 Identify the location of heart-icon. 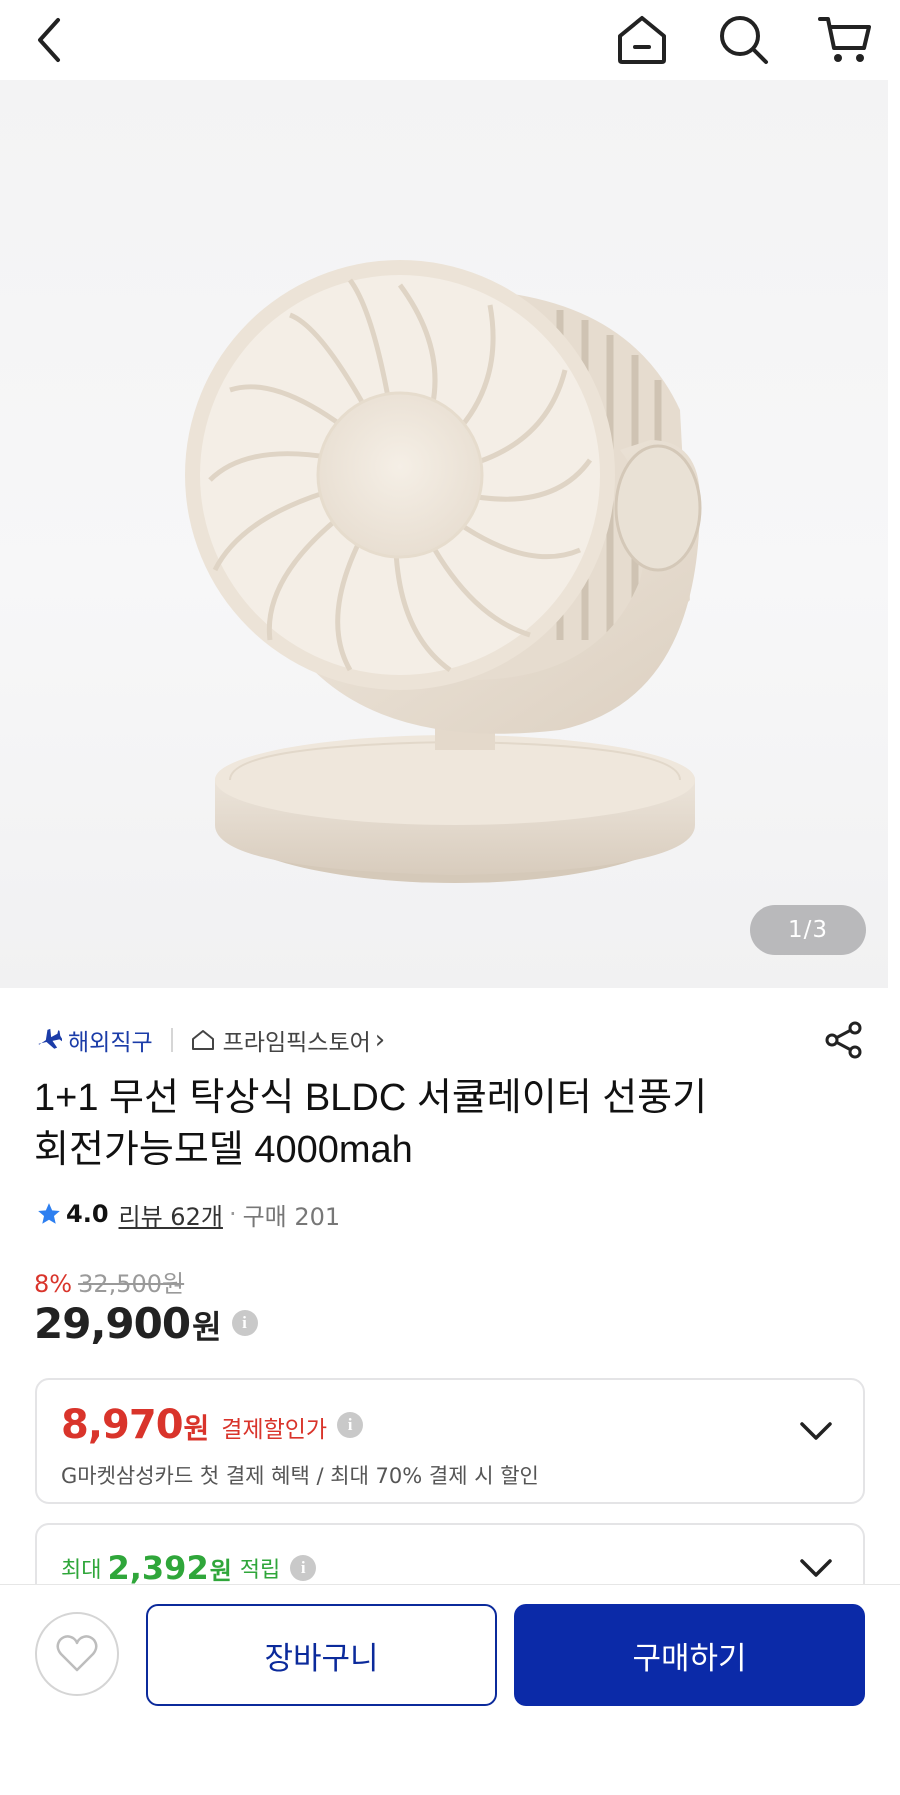
(77, 1653).